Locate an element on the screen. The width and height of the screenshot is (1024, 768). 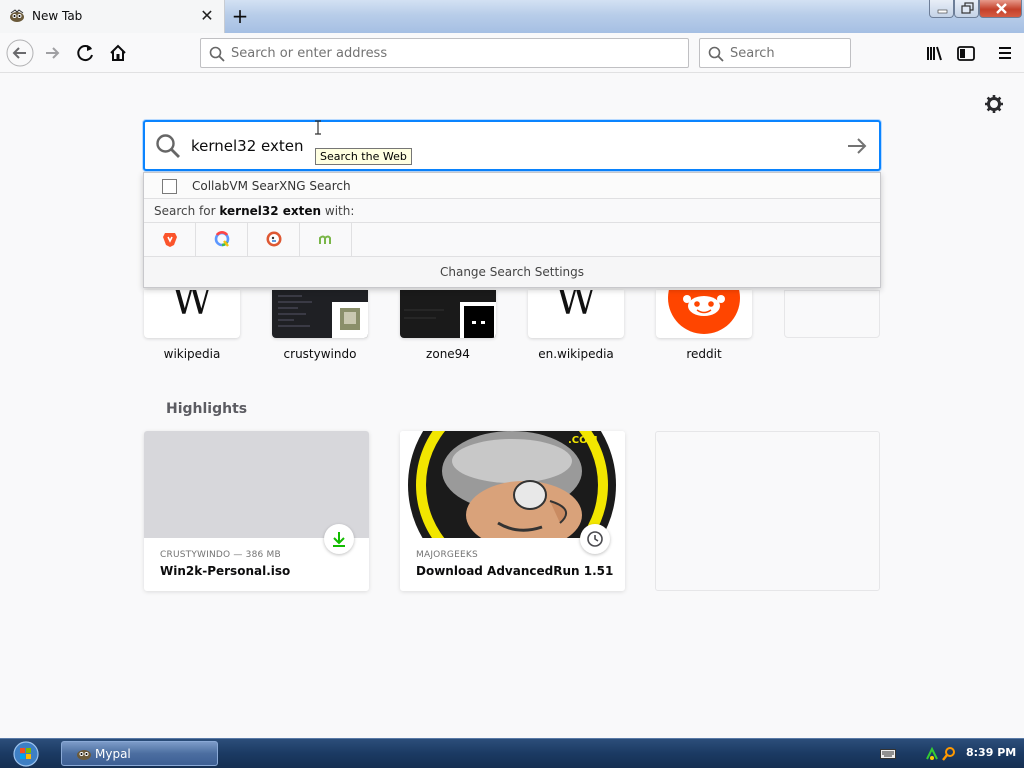
top-site-label: zone94 is located at coordinates (448, 354).